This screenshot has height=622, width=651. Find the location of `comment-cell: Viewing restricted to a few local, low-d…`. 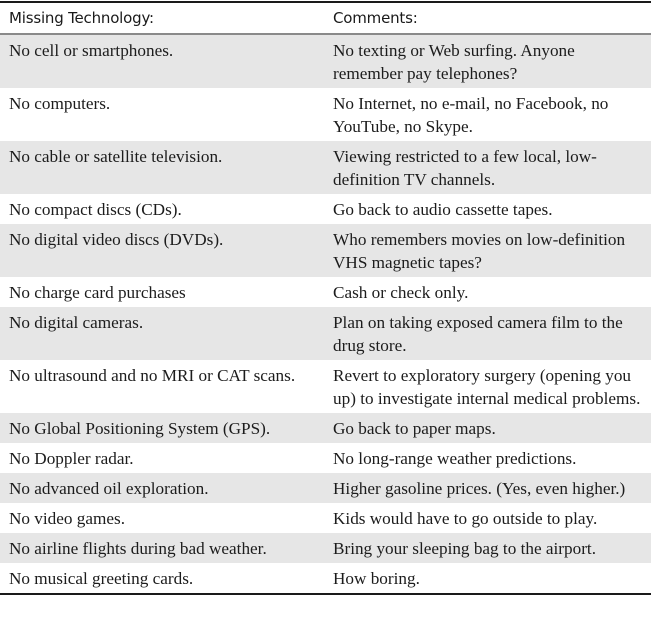

comment-cell: Viewing restricted to a few local, low-d… is located at coordinates (465, 168).